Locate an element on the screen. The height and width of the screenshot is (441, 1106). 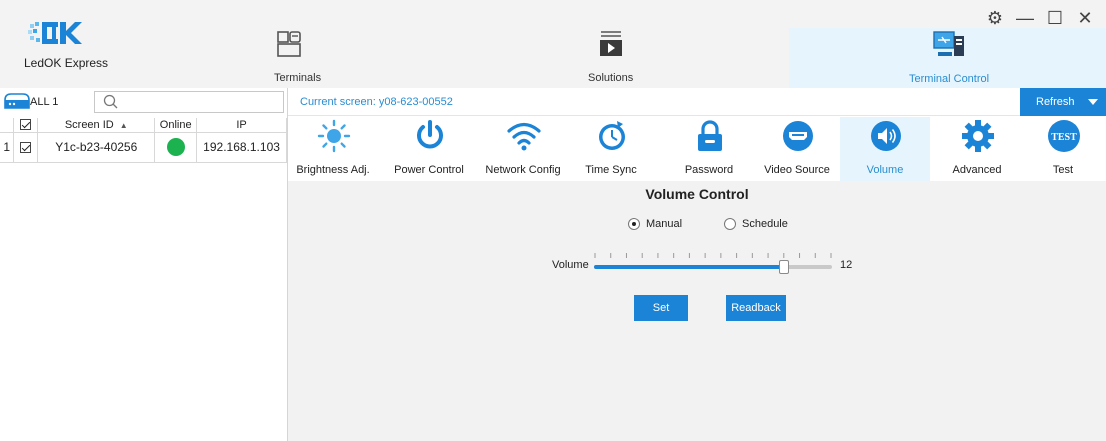
volume-slider is located at coordinates (713, 262).